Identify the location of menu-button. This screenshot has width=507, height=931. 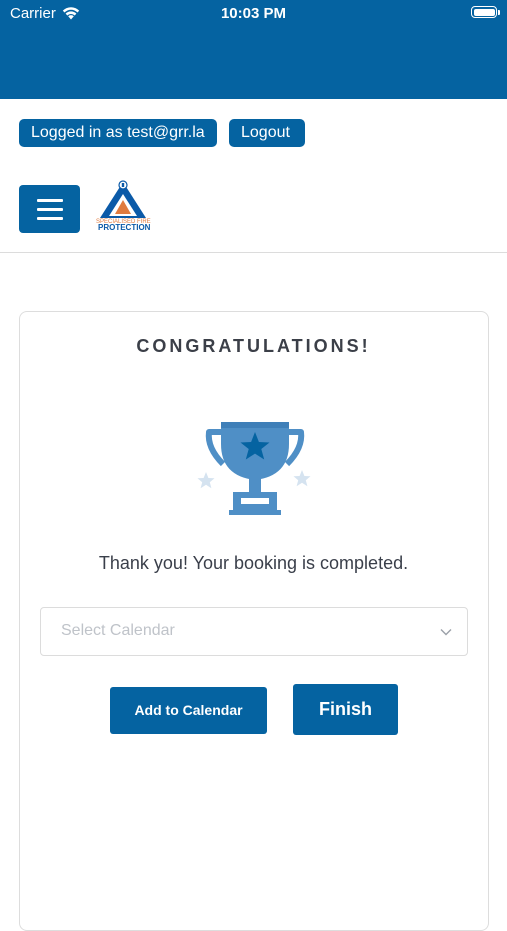
(49, 209).